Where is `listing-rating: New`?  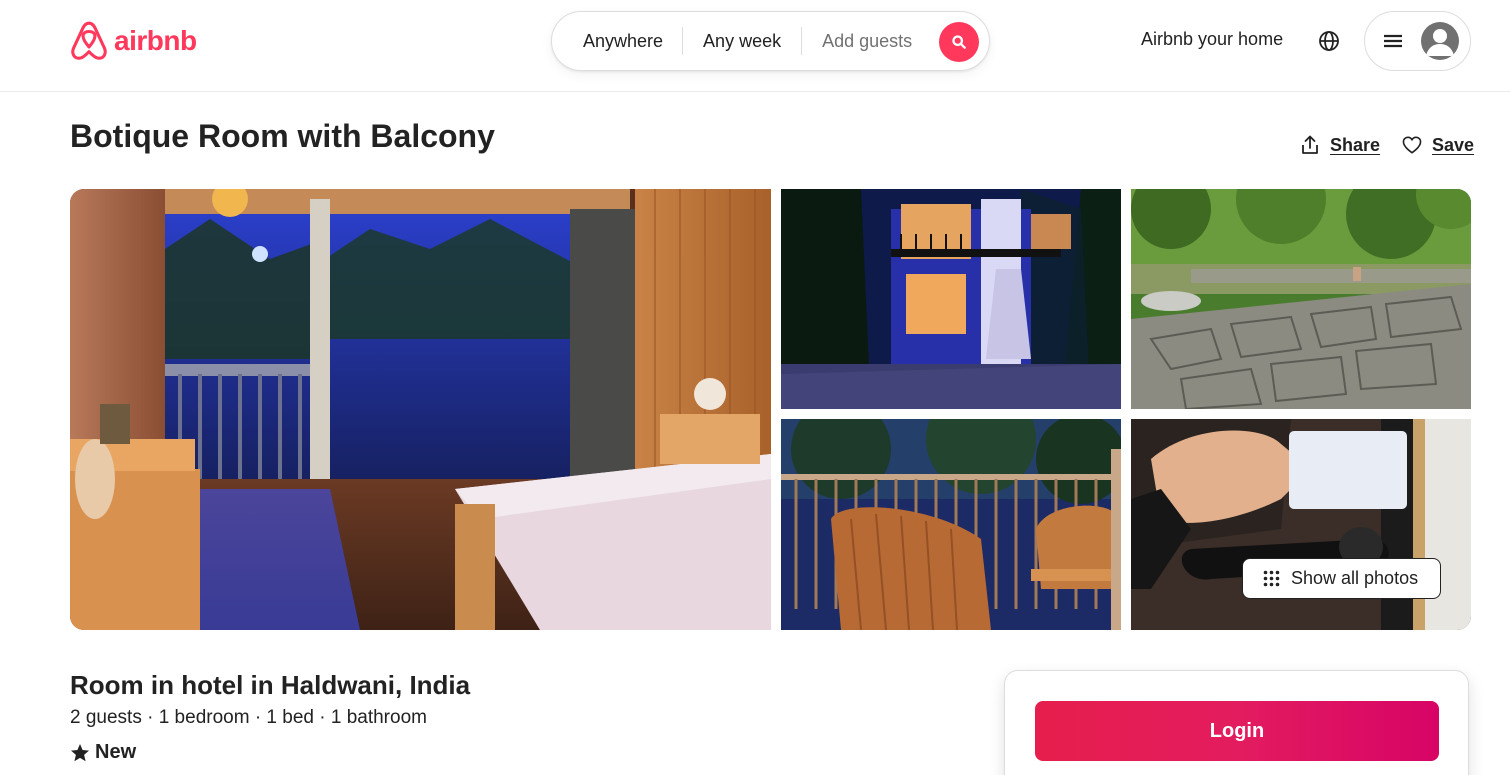 listing-rating: New is located at coordinates (103, 752).